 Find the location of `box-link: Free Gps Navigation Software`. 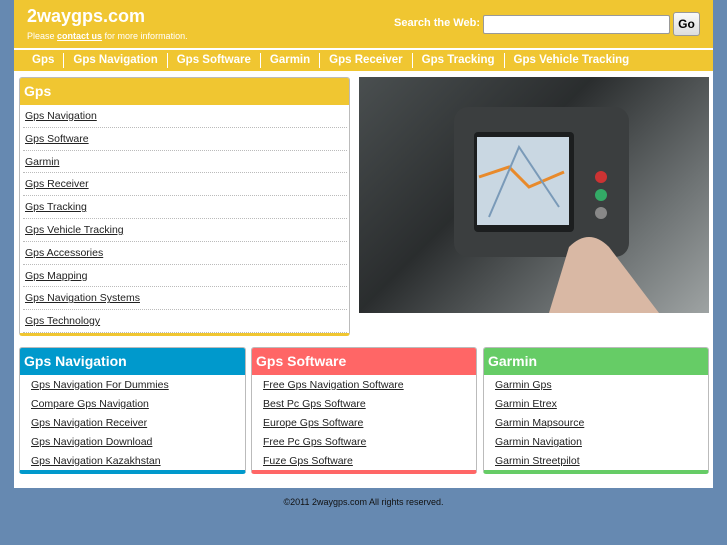

box-link: Free Gps Navigation Software is located at coordinates (364, 385).